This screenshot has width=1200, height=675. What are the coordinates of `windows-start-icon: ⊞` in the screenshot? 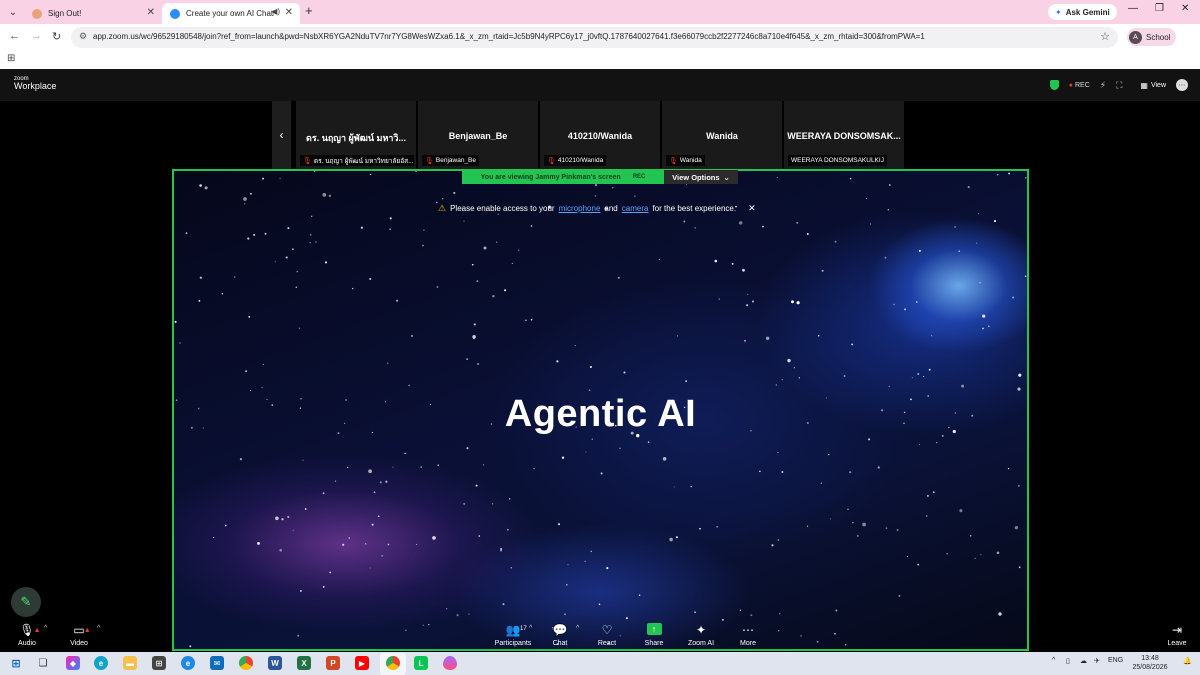 It's located at (16, 663).